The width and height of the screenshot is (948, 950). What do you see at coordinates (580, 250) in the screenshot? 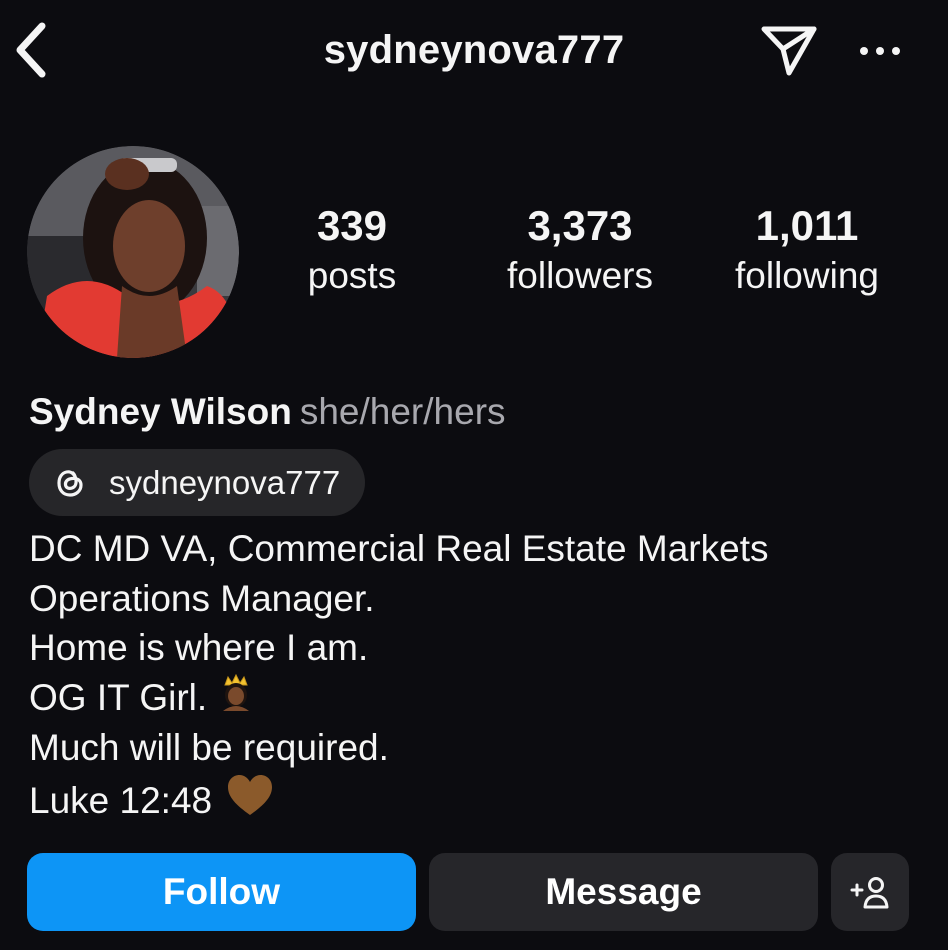
I see `stat-followers: 3,373 followers` at bounding box center [580, 250].